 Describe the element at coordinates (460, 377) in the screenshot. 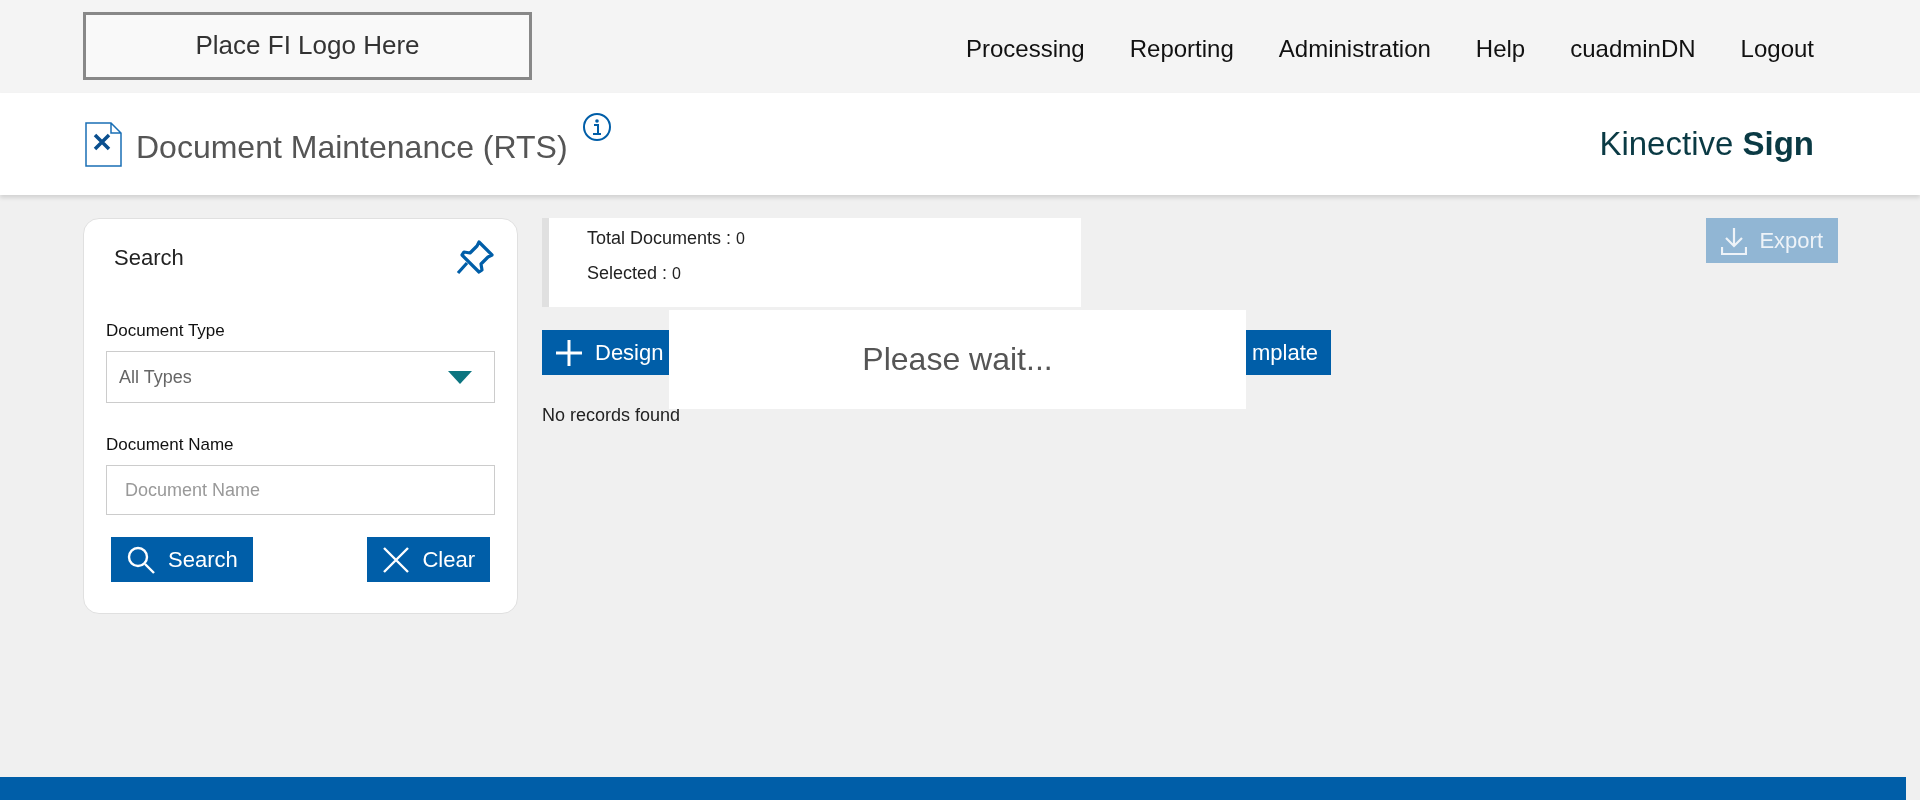

I see `dropdown-caret-icon` at that location.